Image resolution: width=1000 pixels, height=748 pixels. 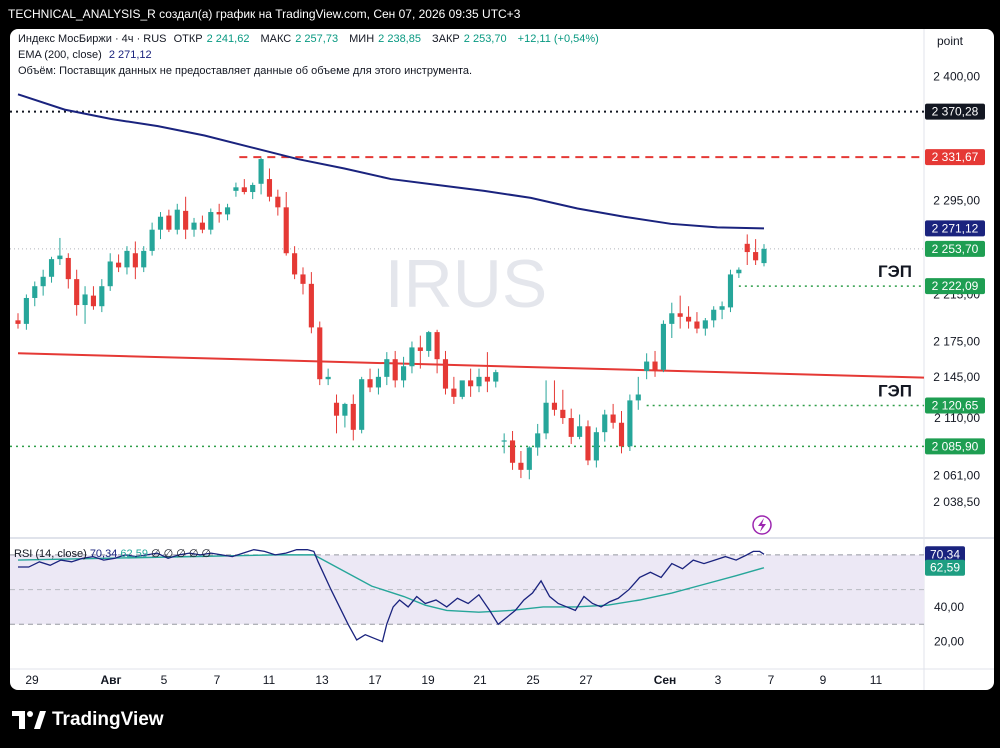 I want to click on time-tick-label: 5, so click(x=164, y=680).